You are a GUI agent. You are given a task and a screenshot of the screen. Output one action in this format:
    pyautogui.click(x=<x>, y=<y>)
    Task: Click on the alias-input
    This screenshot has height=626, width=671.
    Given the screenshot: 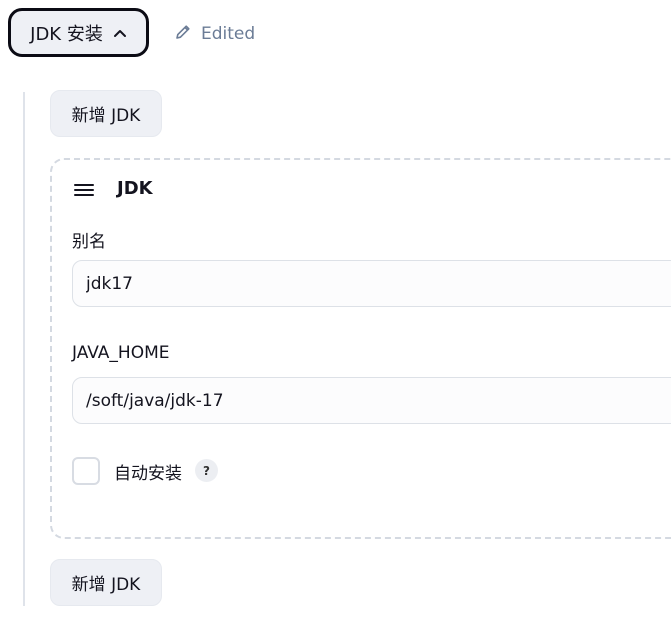 What is the action you would take?
    pyautogui.click(x=371, y=283)
    